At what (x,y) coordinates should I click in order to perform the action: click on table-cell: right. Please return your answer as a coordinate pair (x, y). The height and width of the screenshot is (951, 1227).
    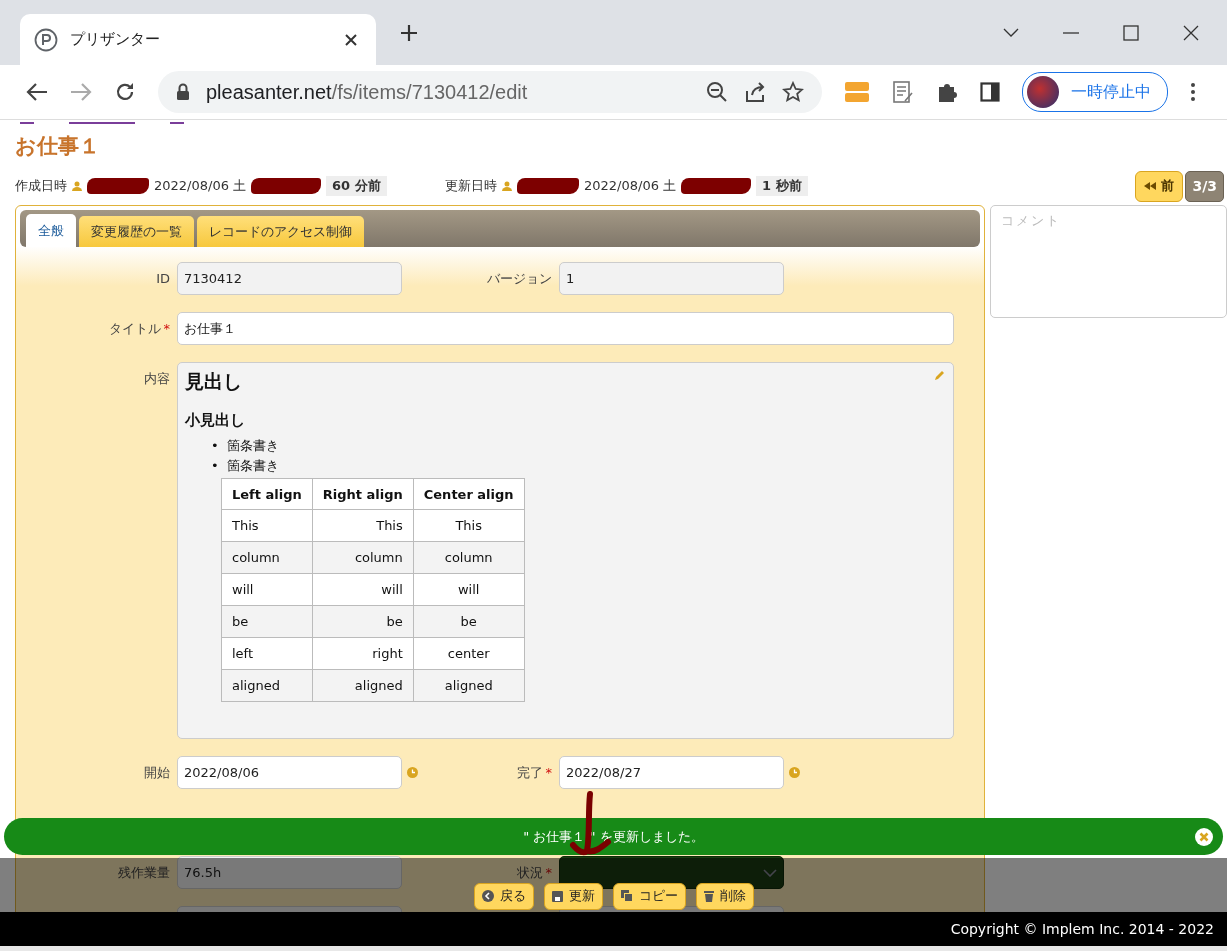
    Looking at the image, I should click on (363, 653).